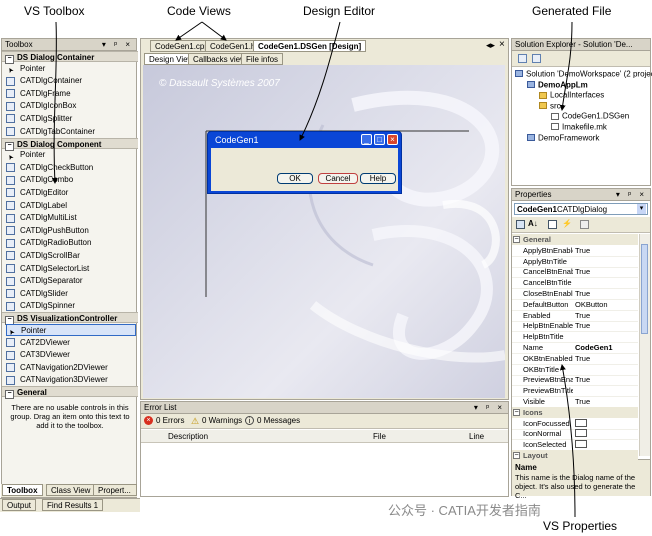 The image size is (652, 536). I want to click on tree-item: CodeGen1.DSGen, so click(590, 115).